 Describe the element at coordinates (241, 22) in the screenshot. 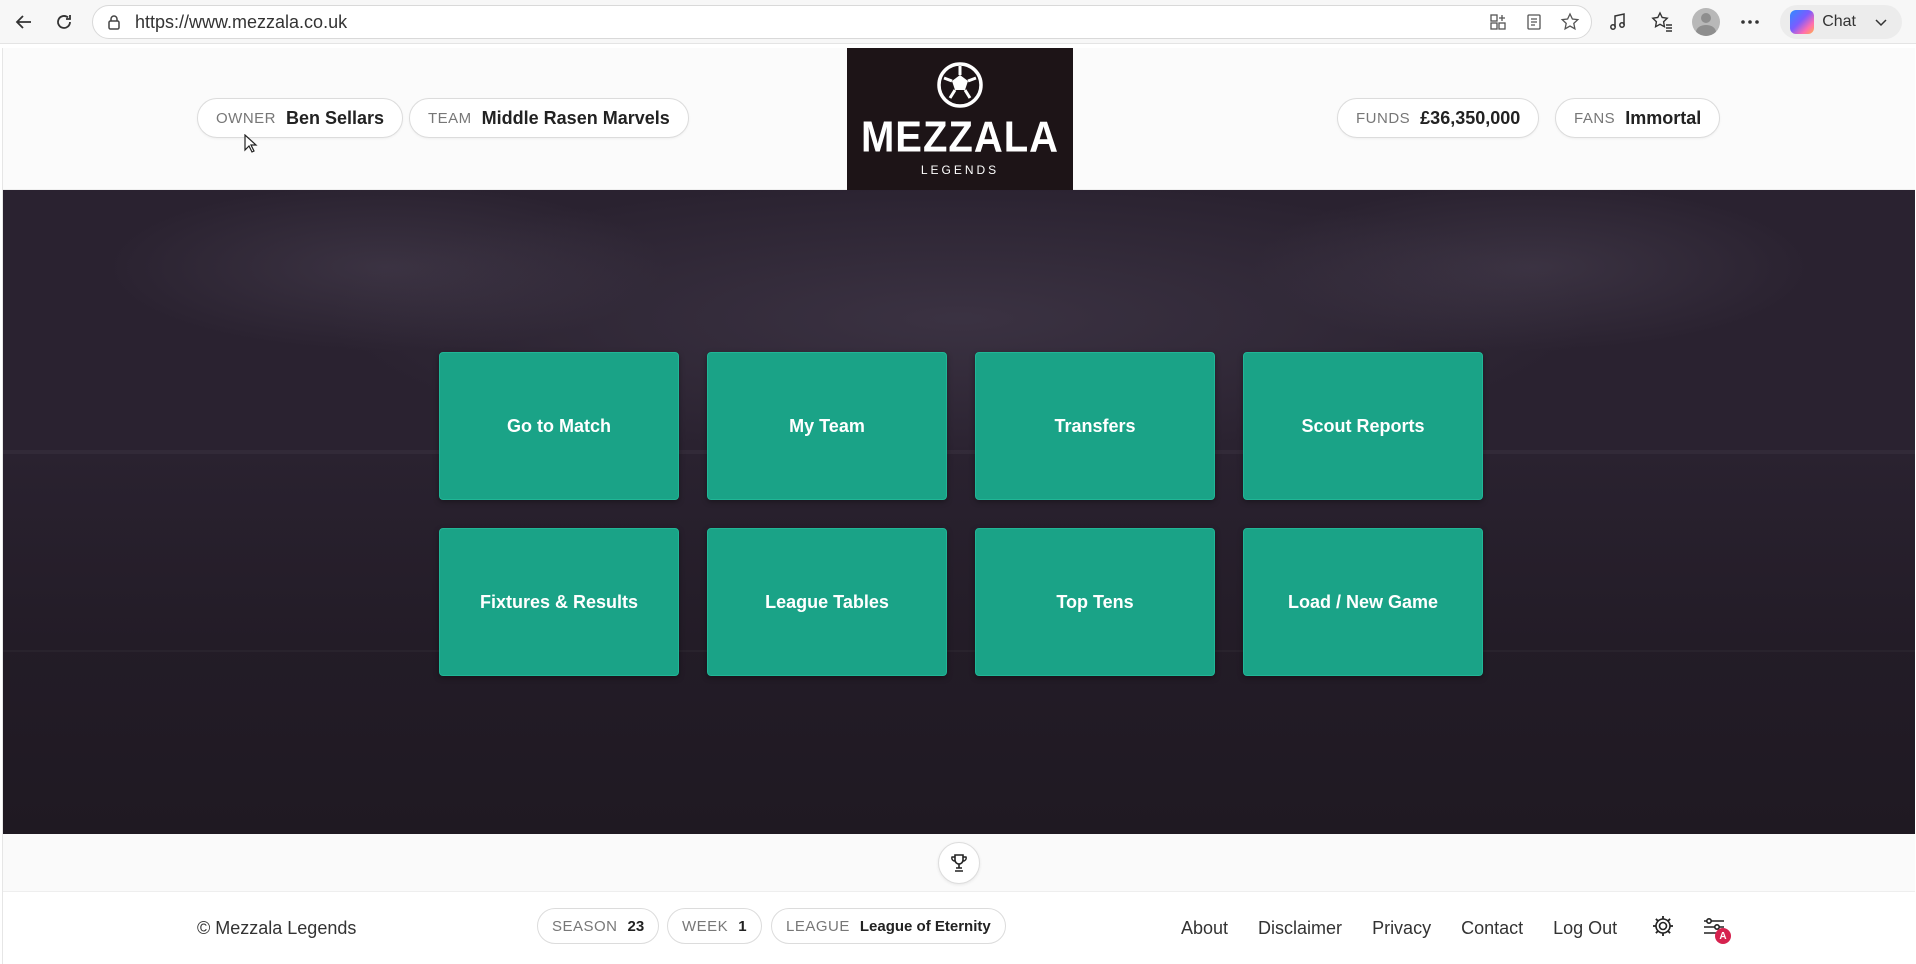

I see `url-text: https://www.mezzala.co.uk` at that location.